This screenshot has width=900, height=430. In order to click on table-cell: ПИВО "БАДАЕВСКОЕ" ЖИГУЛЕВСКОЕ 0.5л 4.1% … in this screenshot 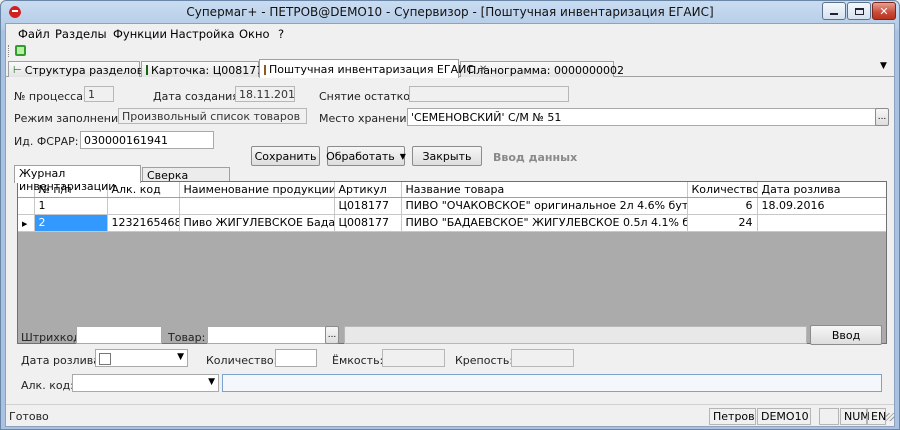, I will do `click(544, 223)`.